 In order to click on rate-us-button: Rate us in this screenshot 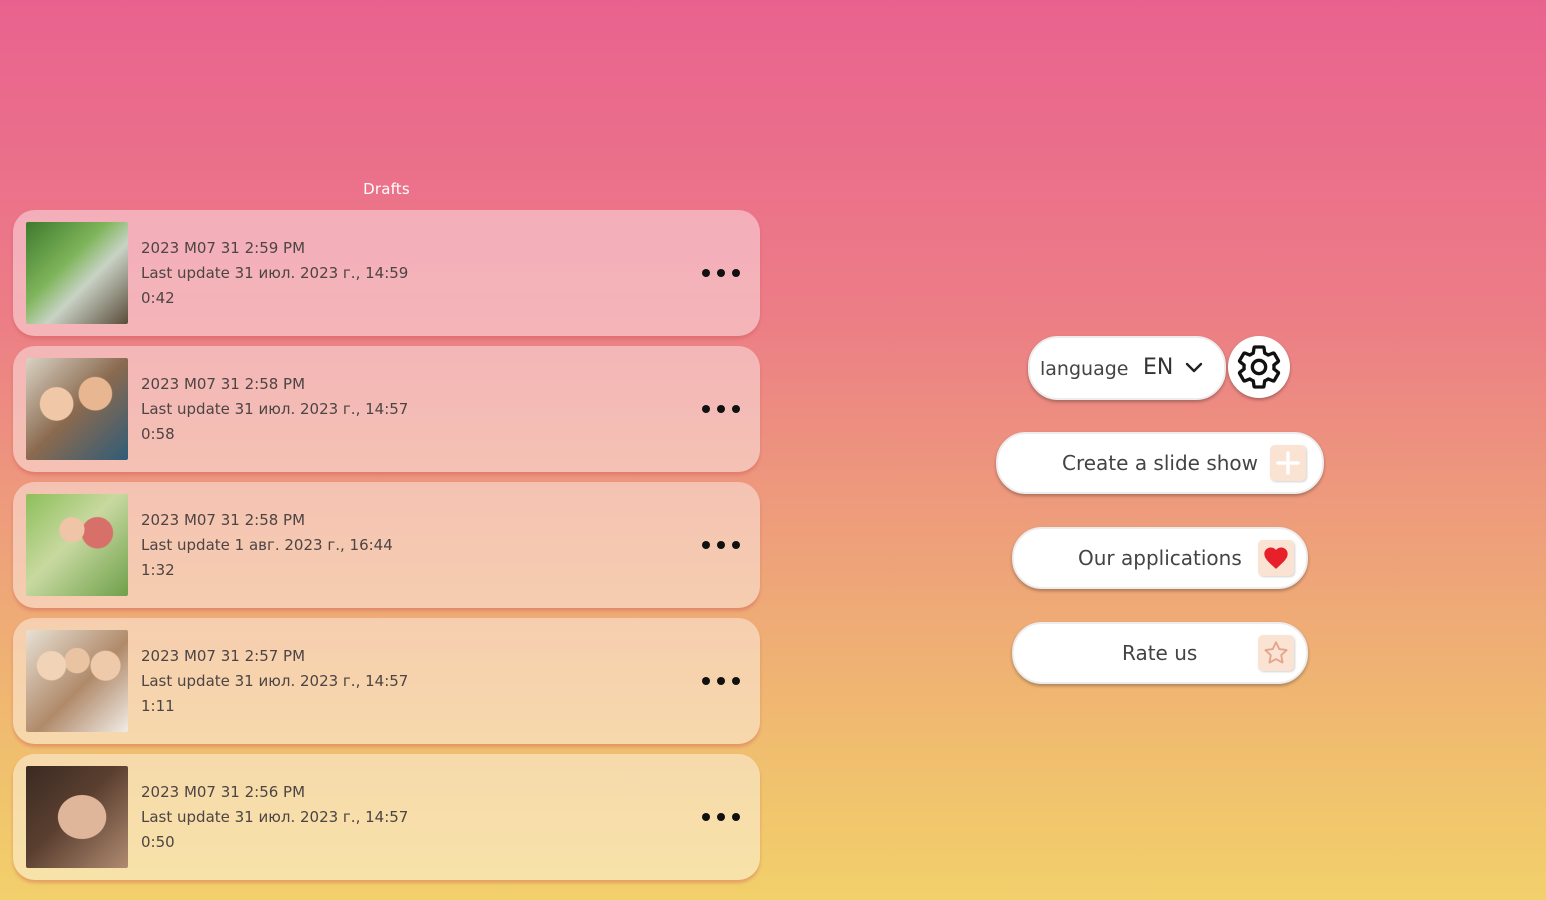, I will do `click(1160, 653)`.